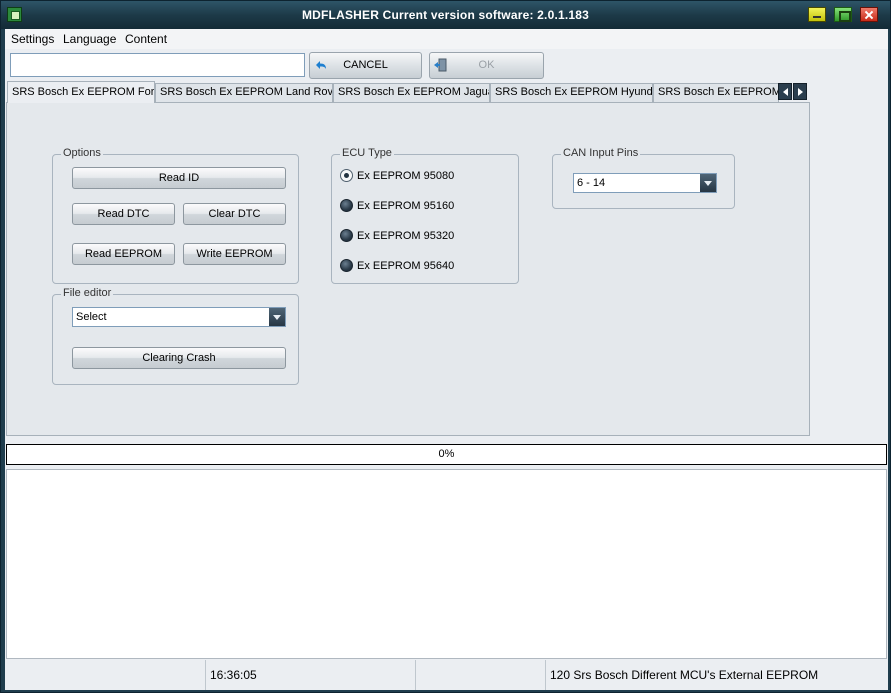 This screenshot has width=891, height=693. Describe the element at coordinates (157, 65) in the screenshot. I see `command-input` at that location.